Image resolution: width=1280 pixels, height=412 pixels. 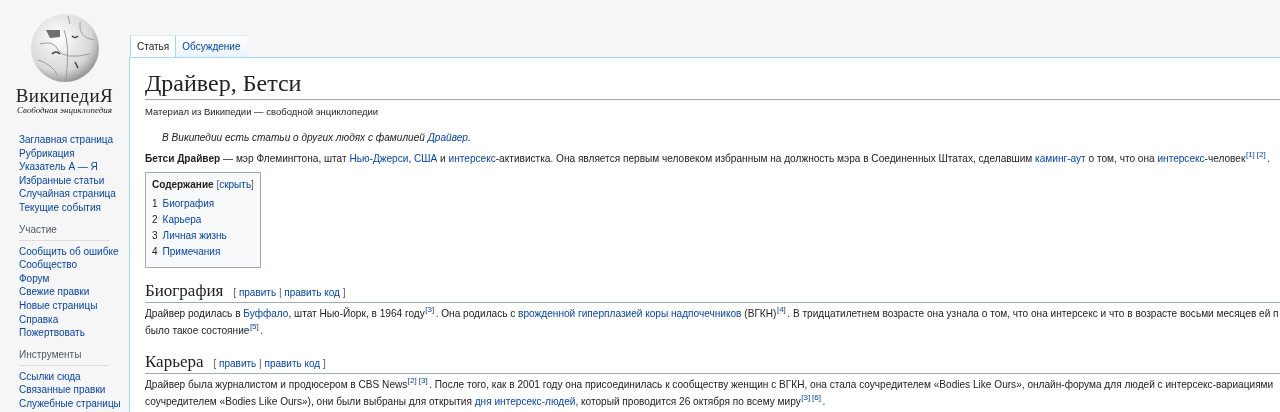 I want to click on toc-number: 3, so click(x=155, y=236).